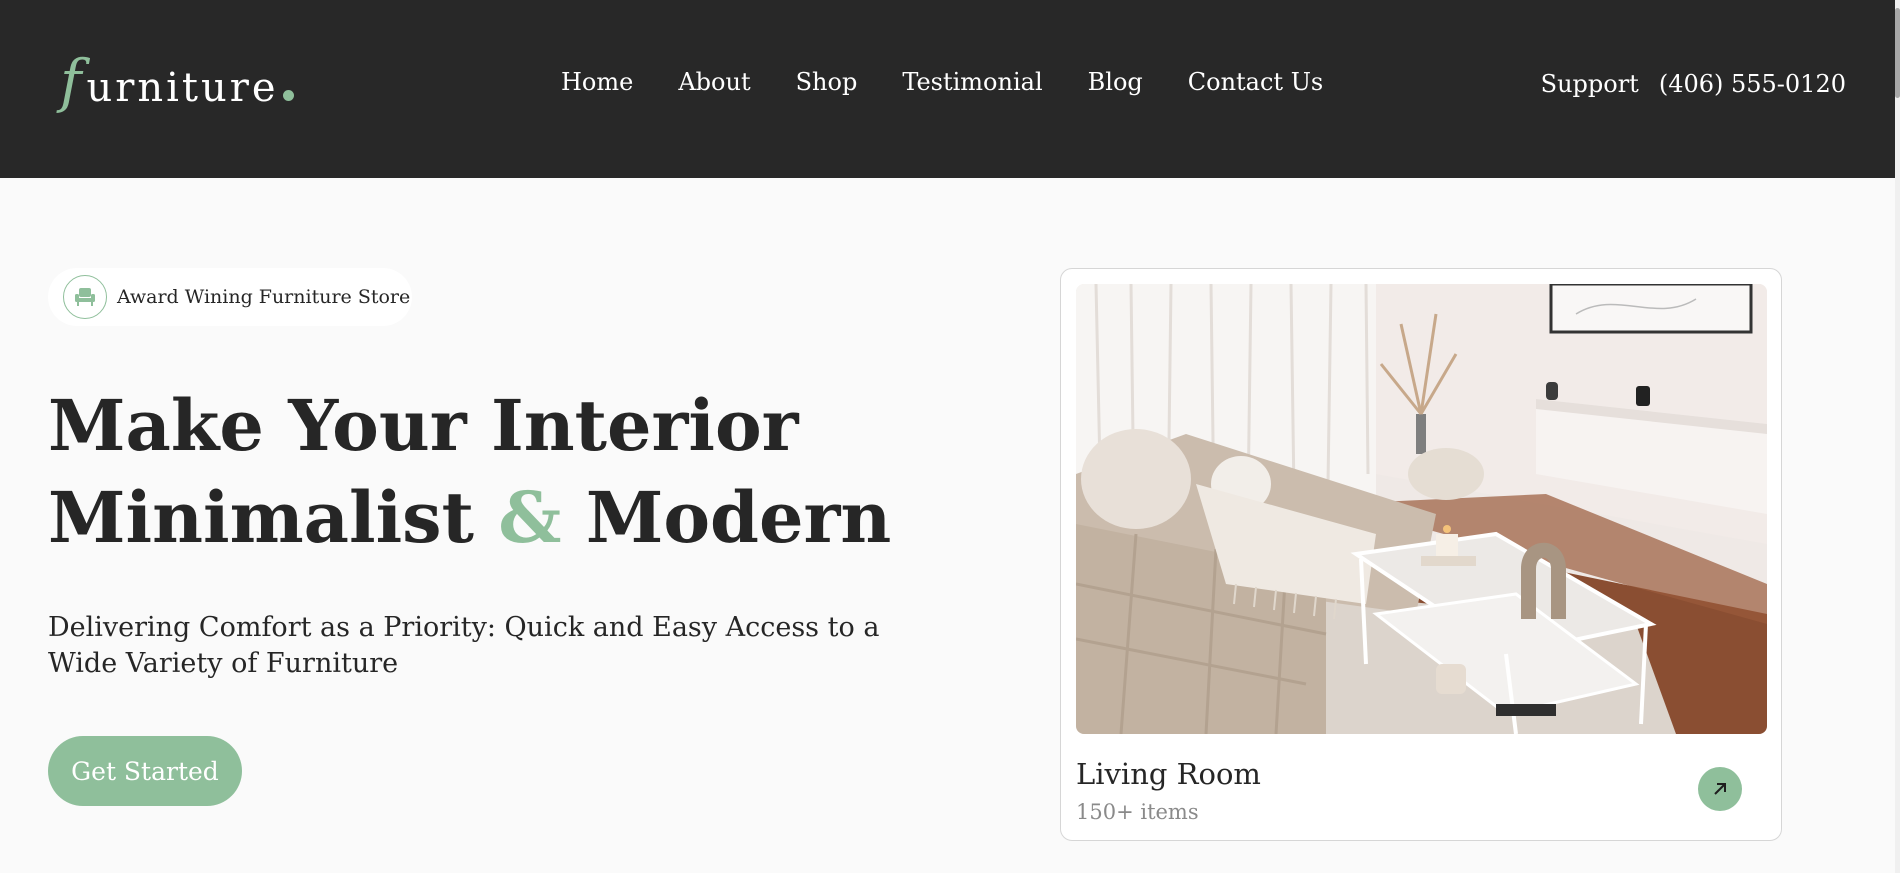  I want to click on badge-text: Award Wining Furniture Store, so click(264, 297).